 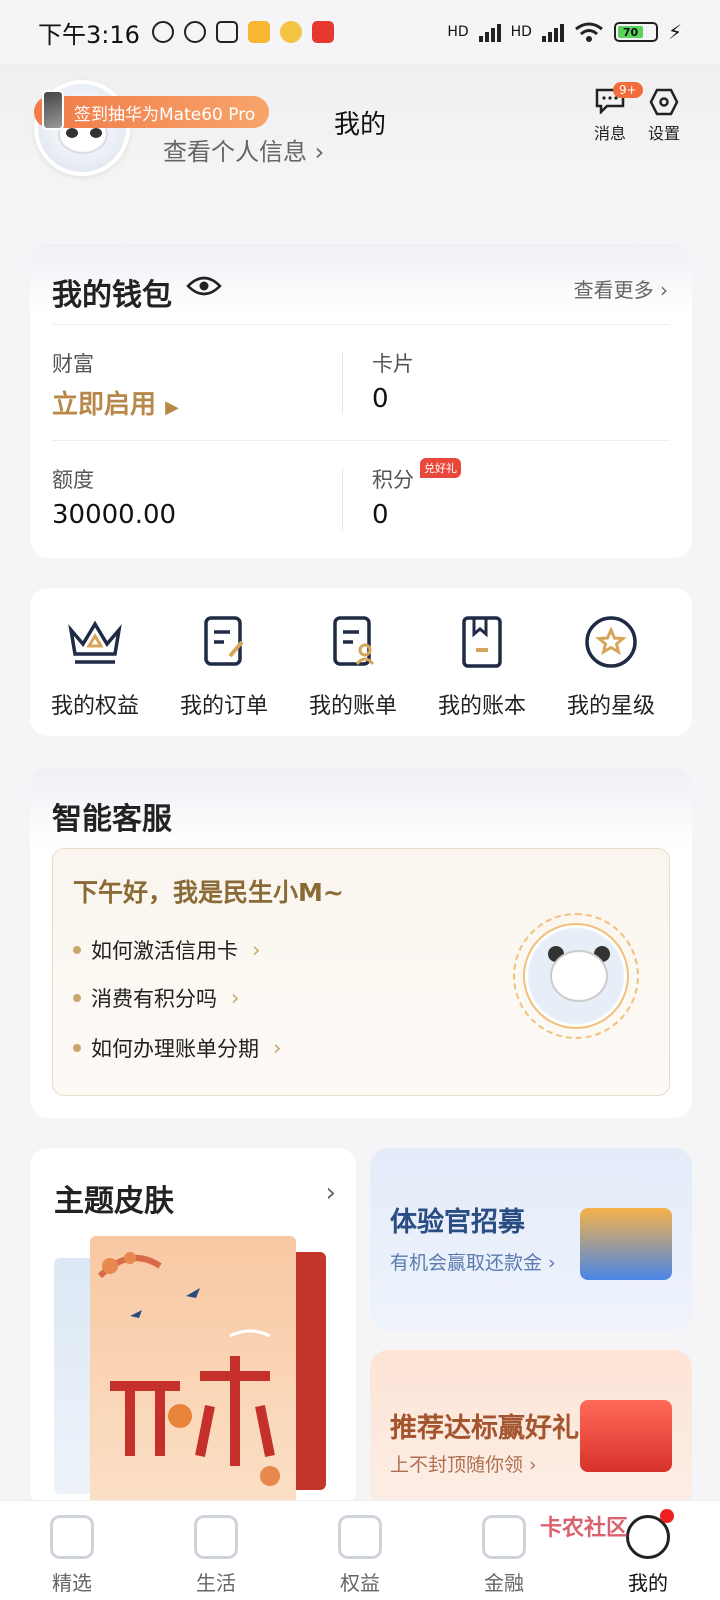 I want to click on network-type-2: HD, so click(x=521, y=32).